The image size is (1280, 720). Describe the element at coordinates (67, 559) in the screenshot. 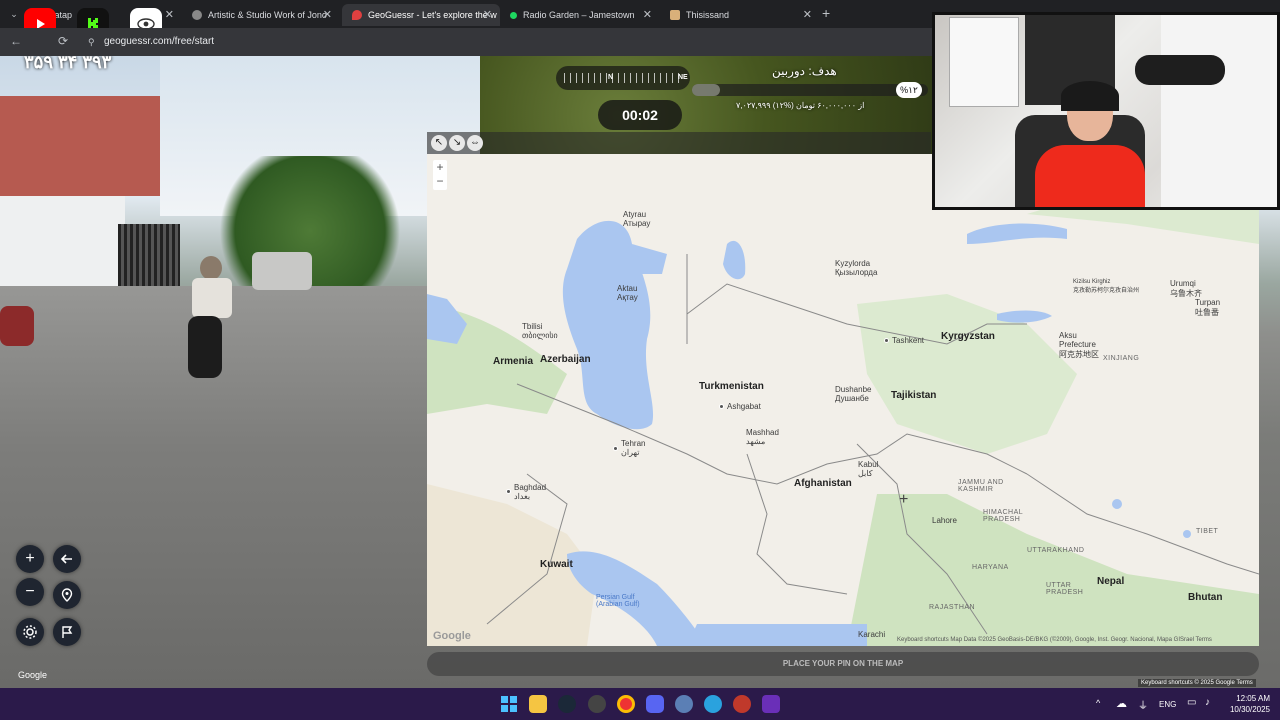

I see `undo-move-button` at that location.